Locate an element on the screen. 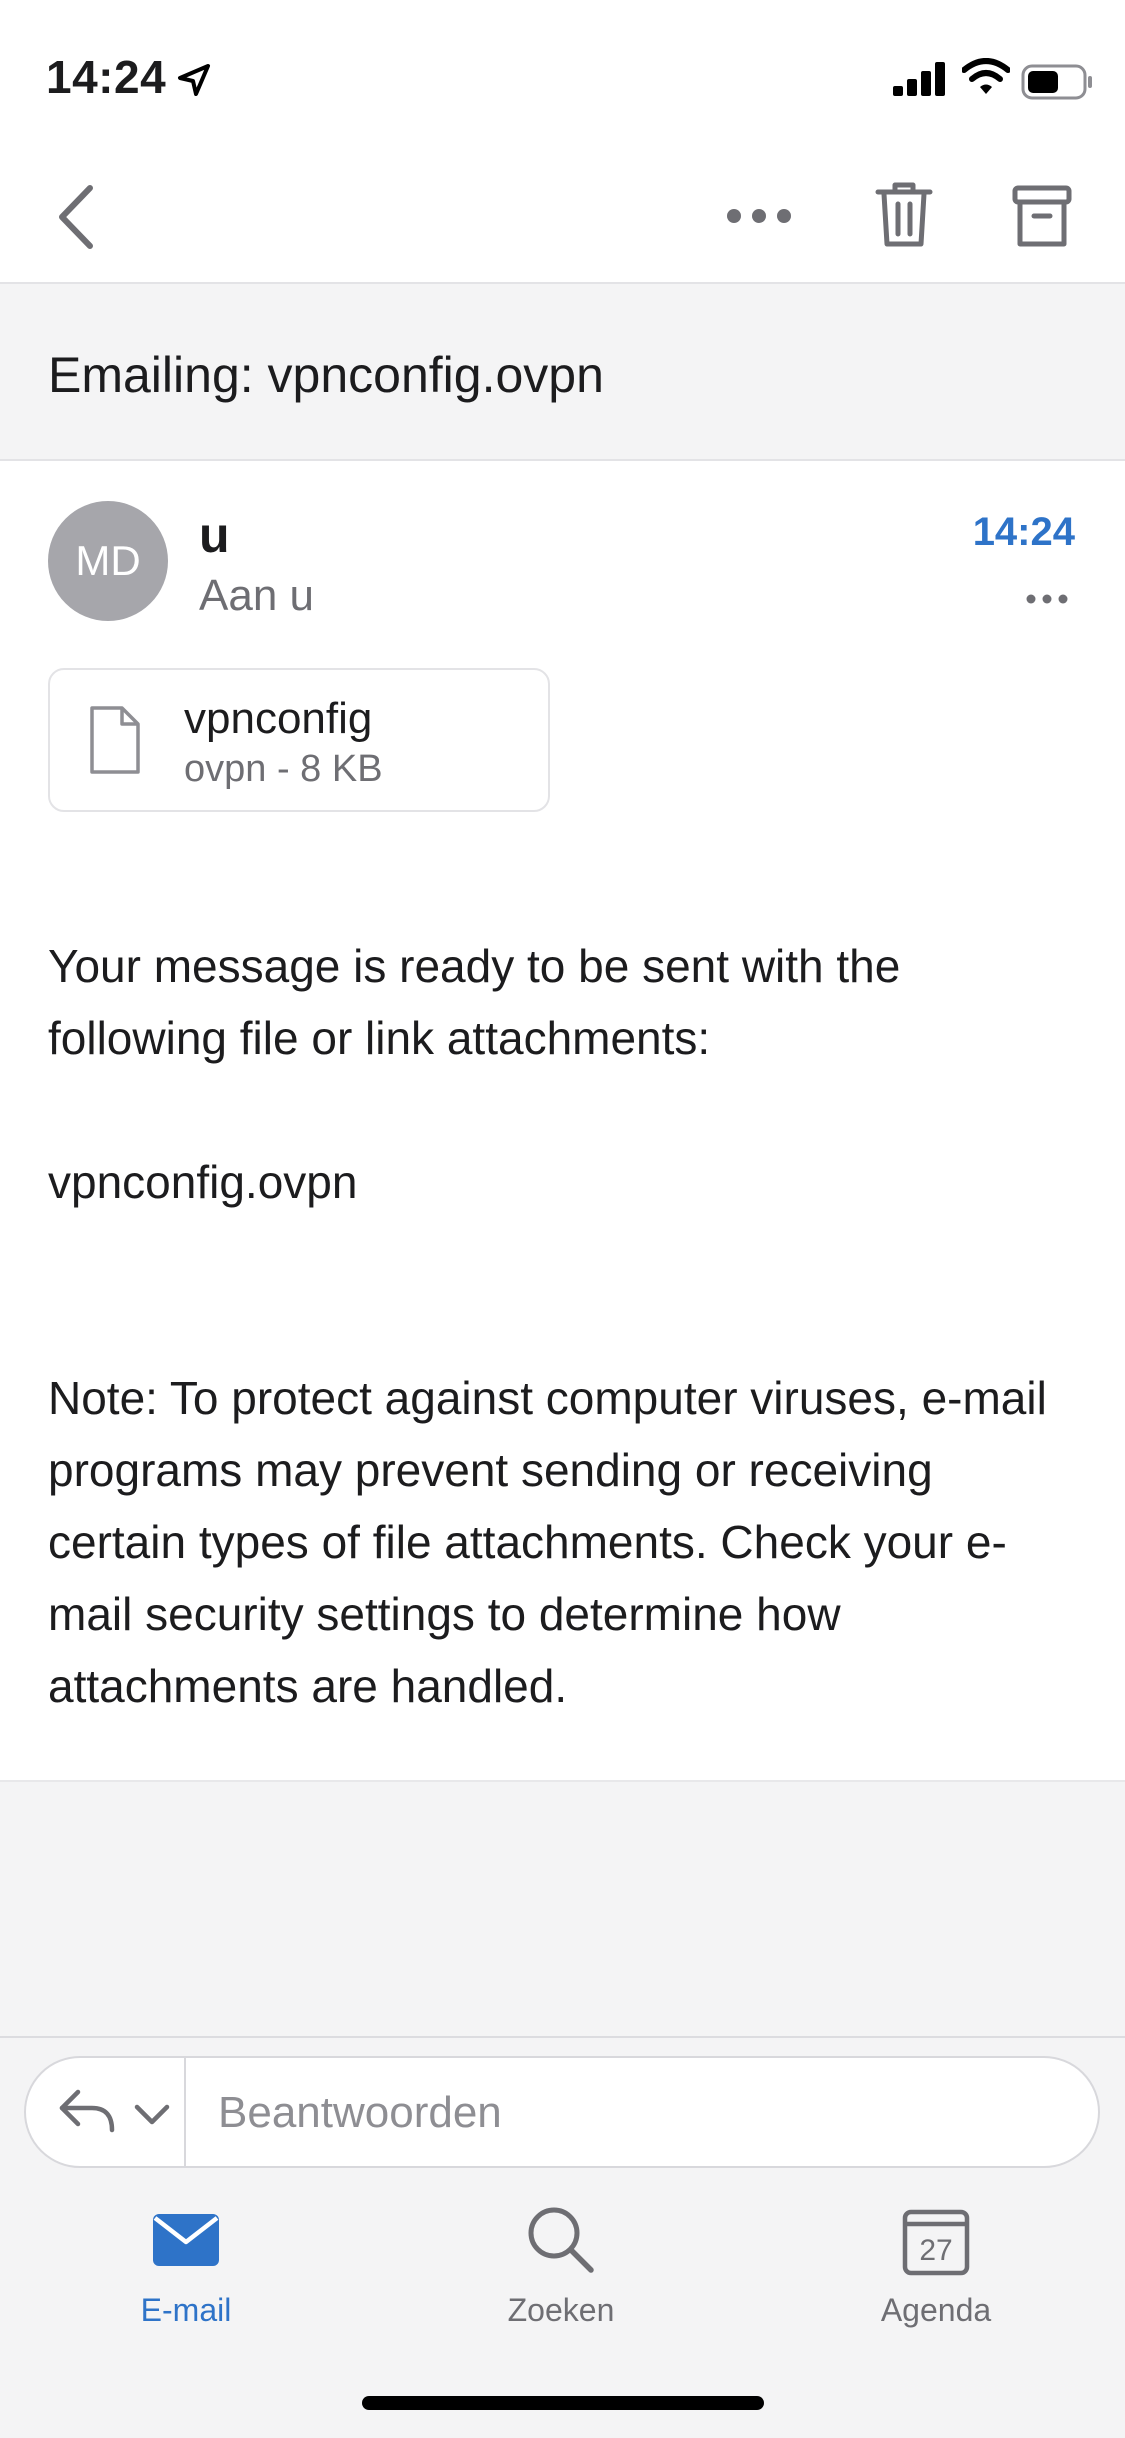 This screenshot has width=1125, height=2438. message-time: 14:24 is located at coordinates (1023, 532).